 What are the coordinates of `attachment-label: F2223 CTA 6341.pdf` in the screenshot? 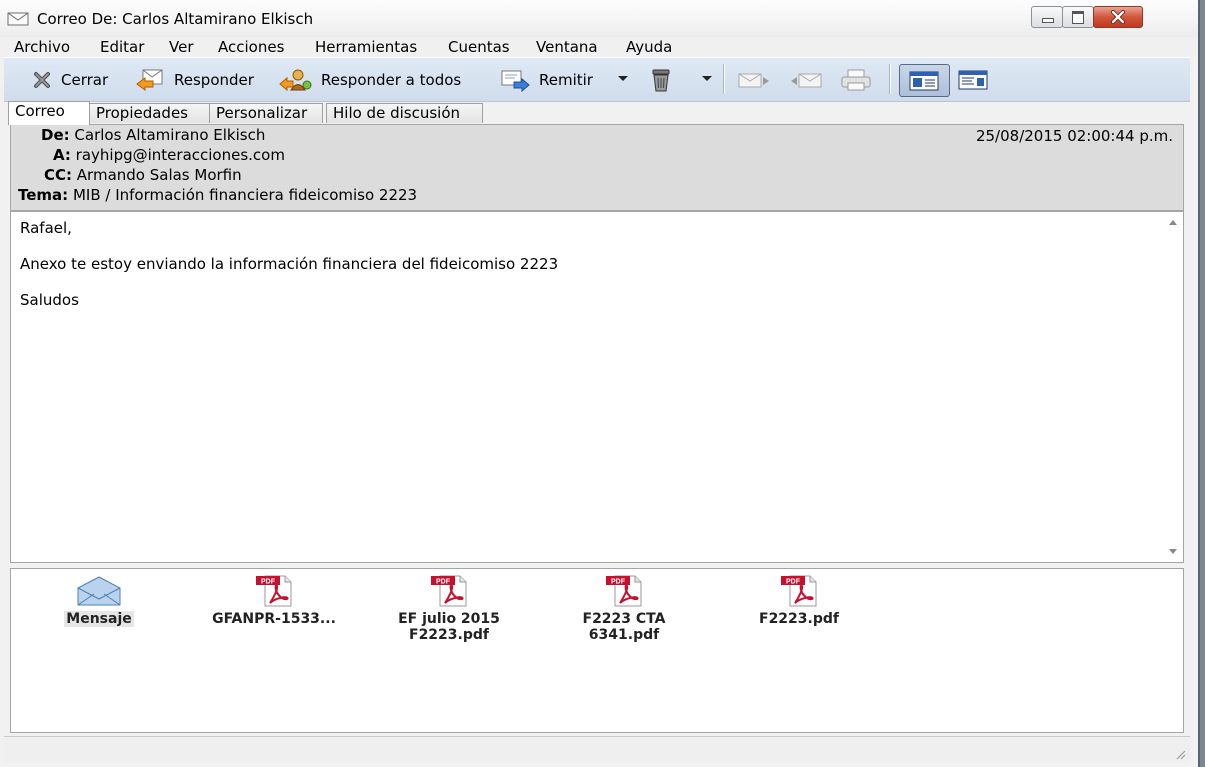 It's located at (624, 627).